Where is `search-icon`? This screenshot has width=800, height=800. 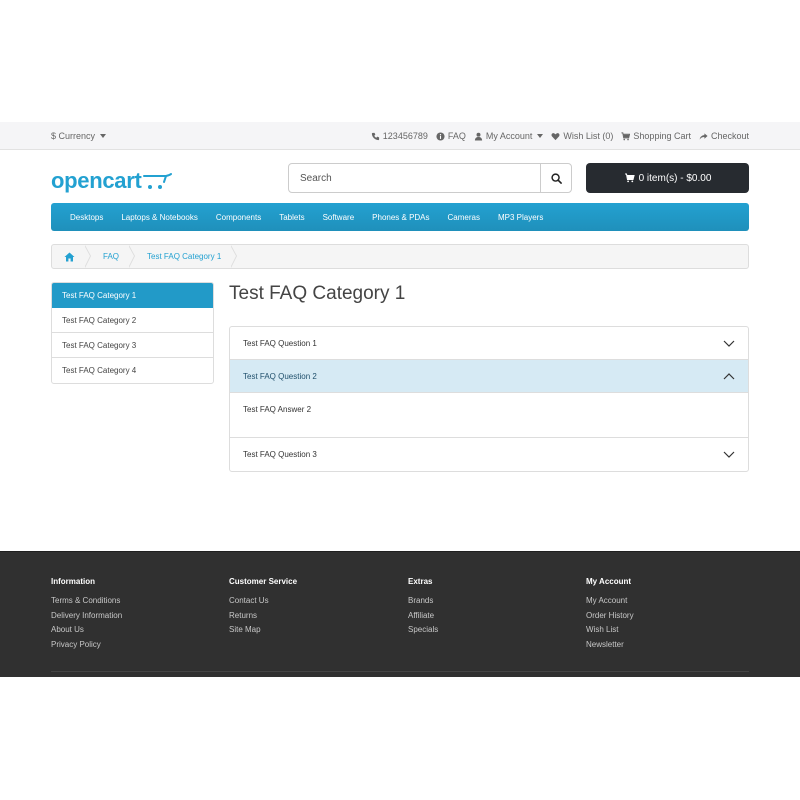
search-icon is located at coordinates (556, 178).